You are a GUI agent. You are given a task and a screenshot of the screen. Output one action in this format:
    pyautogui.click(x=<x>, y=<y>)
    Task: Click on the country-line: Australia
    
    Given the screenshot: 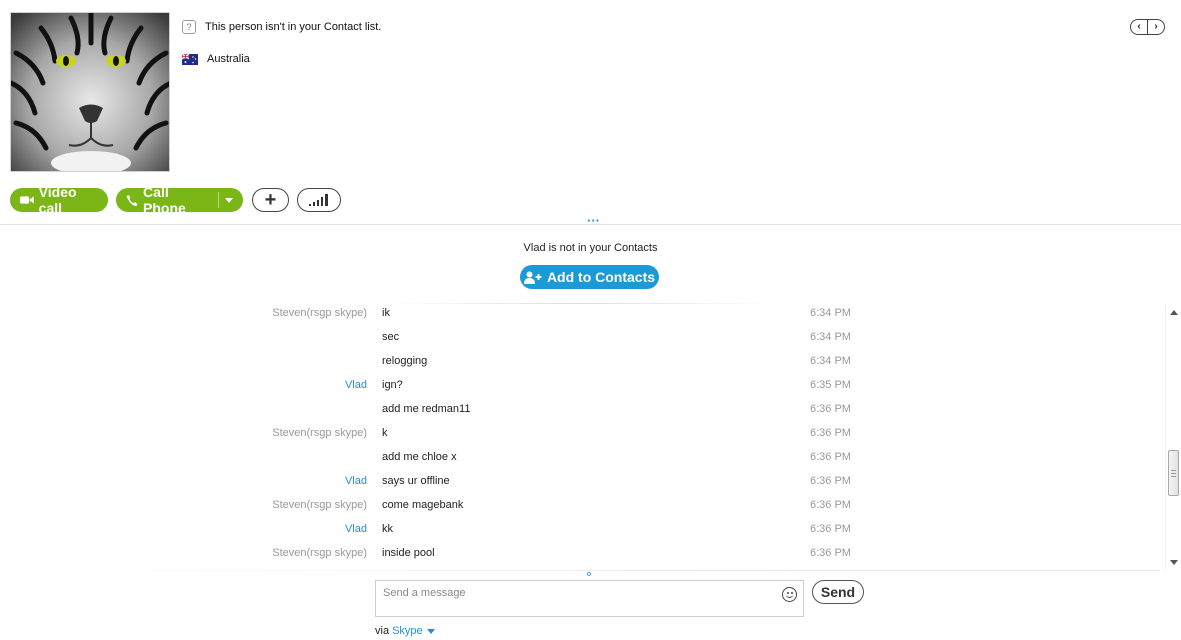 What is the action you would take?
    pyautogui.click(x=216, y=59)
    